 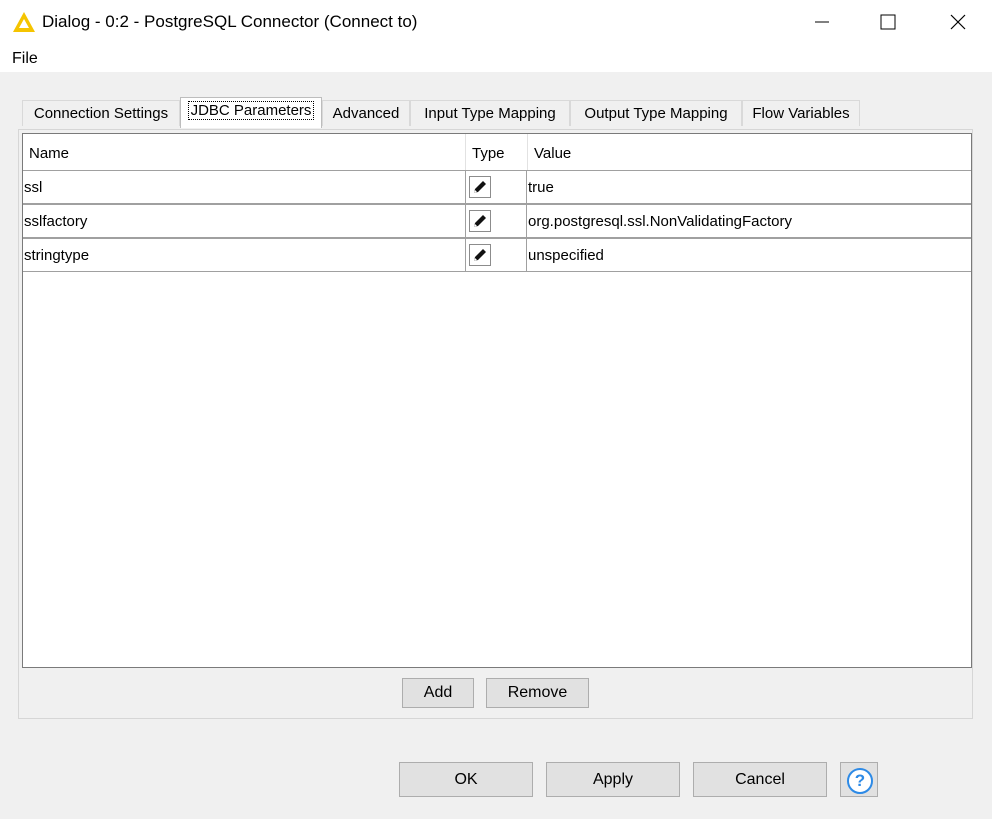 I want to click on tab-output-type-mapping: Output Type Mapping, so click(x=656, y=113).